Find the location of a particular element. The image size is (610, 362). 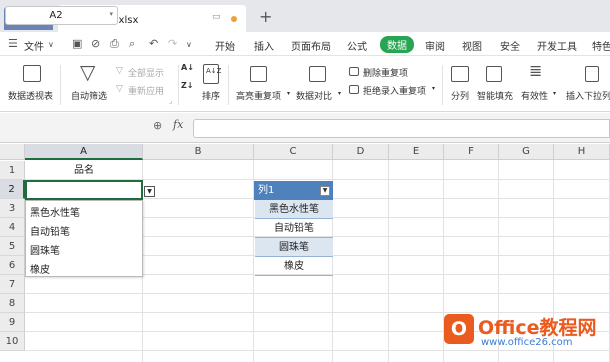

sort-desc-icon: Z↓ is located at coordinates (187, 85).